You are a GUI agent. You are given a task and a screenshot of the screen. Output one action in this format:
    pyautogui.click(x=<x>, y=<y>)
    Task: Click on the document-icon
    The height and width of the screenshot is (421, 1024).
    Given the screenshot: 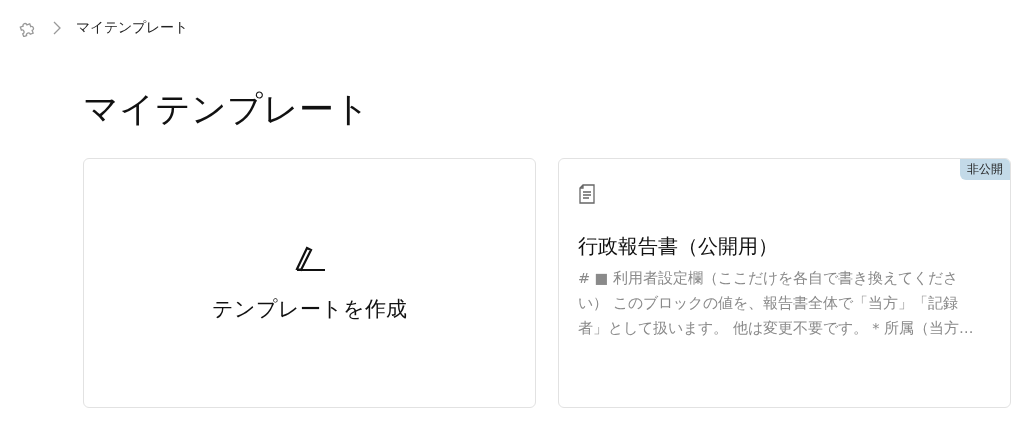 What is the action you would take?
    pyautogui.click(x=587, y=194)
    